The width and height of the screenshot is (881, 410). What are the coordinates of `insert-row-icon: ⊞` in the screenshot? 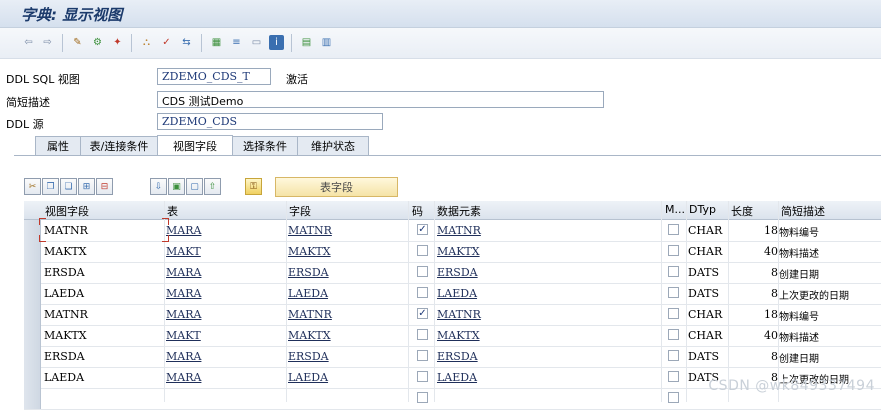 It's located at (86, 186).